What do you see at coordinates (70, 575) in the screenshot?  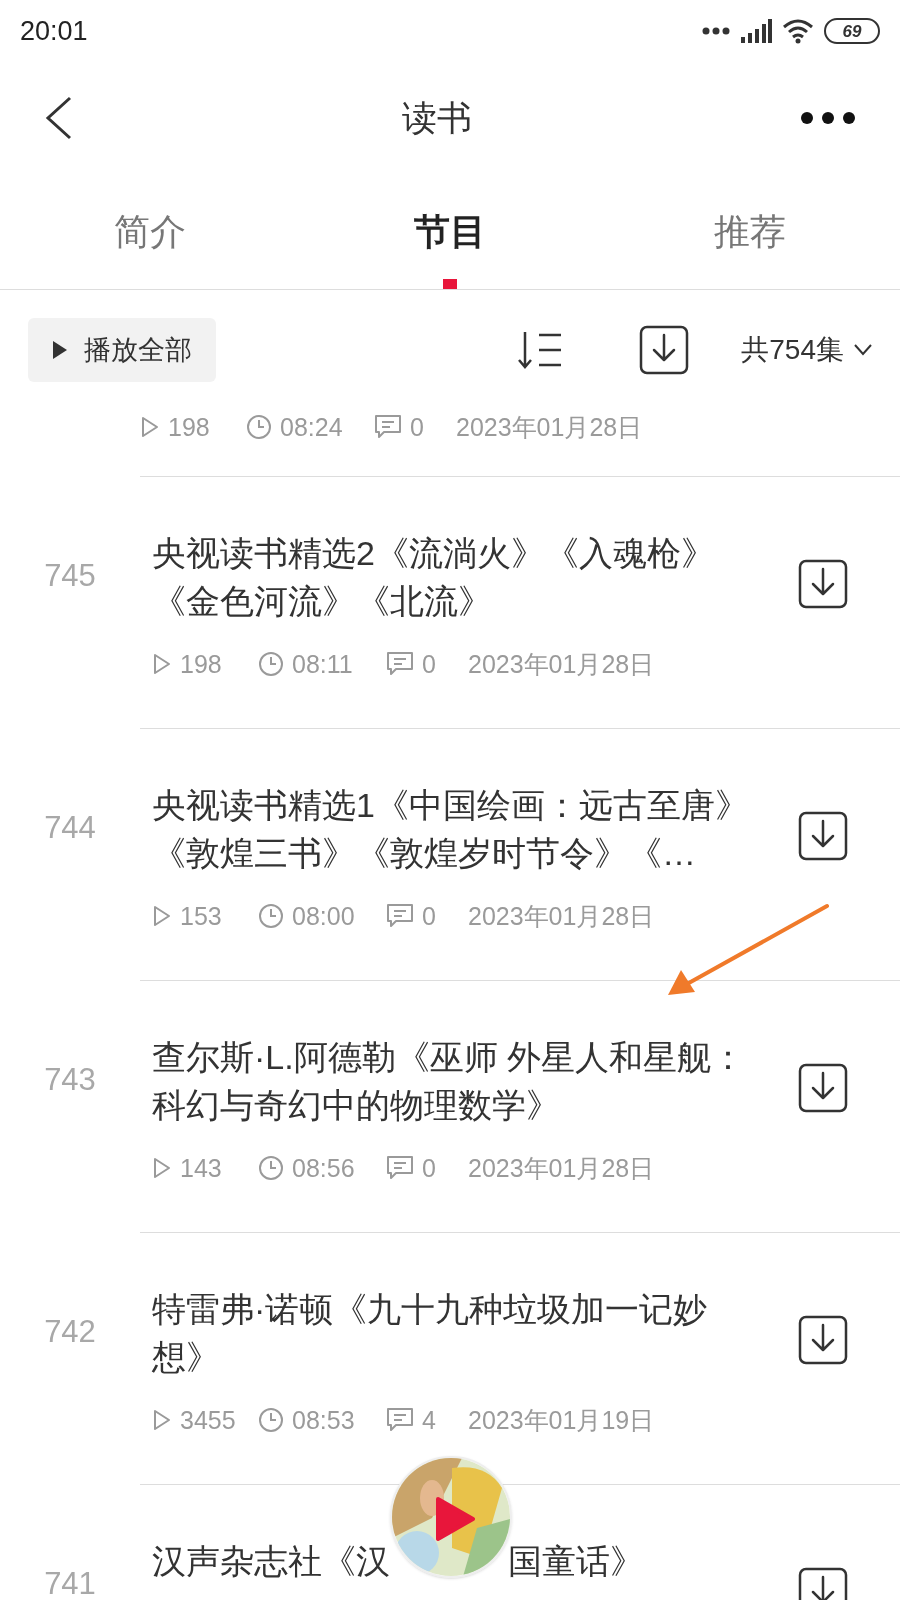 I see `episode-number: 745` at bounding box center [70, 575].